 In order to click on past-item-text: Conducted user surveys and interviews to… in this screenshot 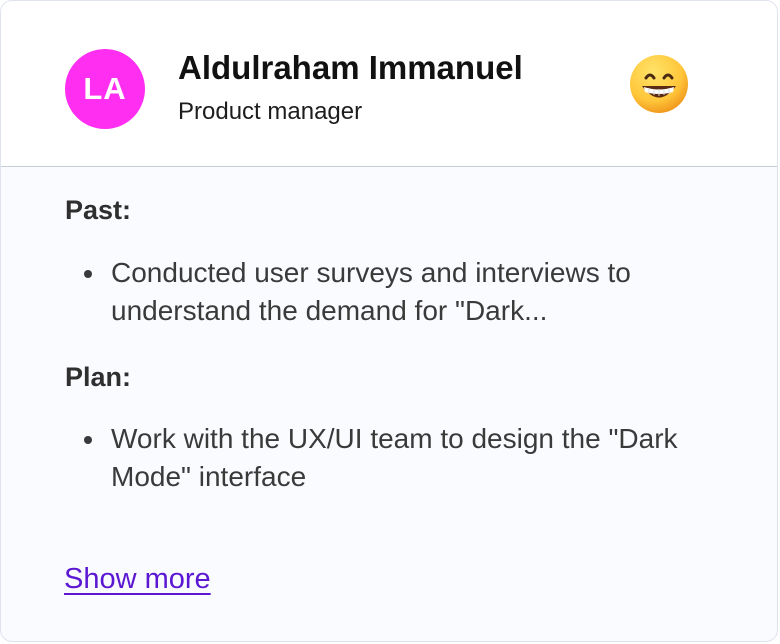, I will do `click(371, 291)`.